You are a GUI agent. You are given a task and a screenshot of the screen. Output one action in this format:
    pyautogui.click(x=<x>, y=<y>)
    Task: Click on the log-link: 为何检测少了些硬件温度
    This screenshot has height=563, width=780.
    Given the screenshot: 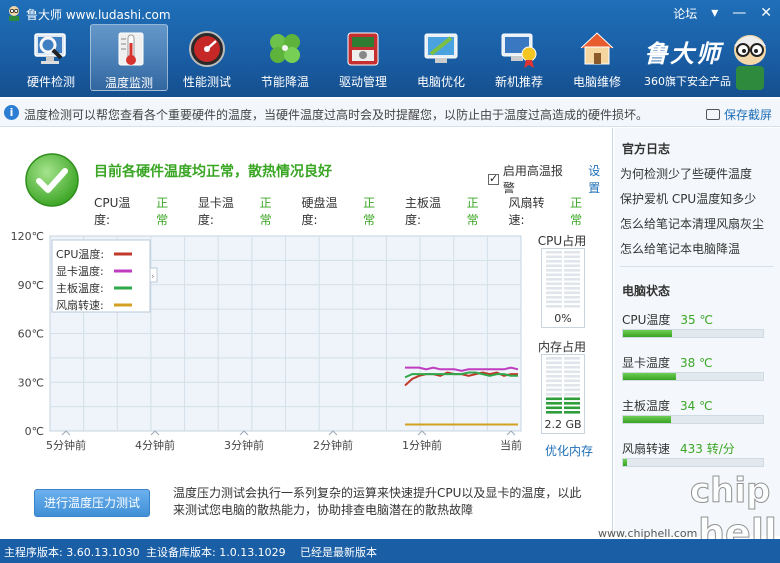 What is the action you would take?
    pyautogui.click(x=686, y=173)
    